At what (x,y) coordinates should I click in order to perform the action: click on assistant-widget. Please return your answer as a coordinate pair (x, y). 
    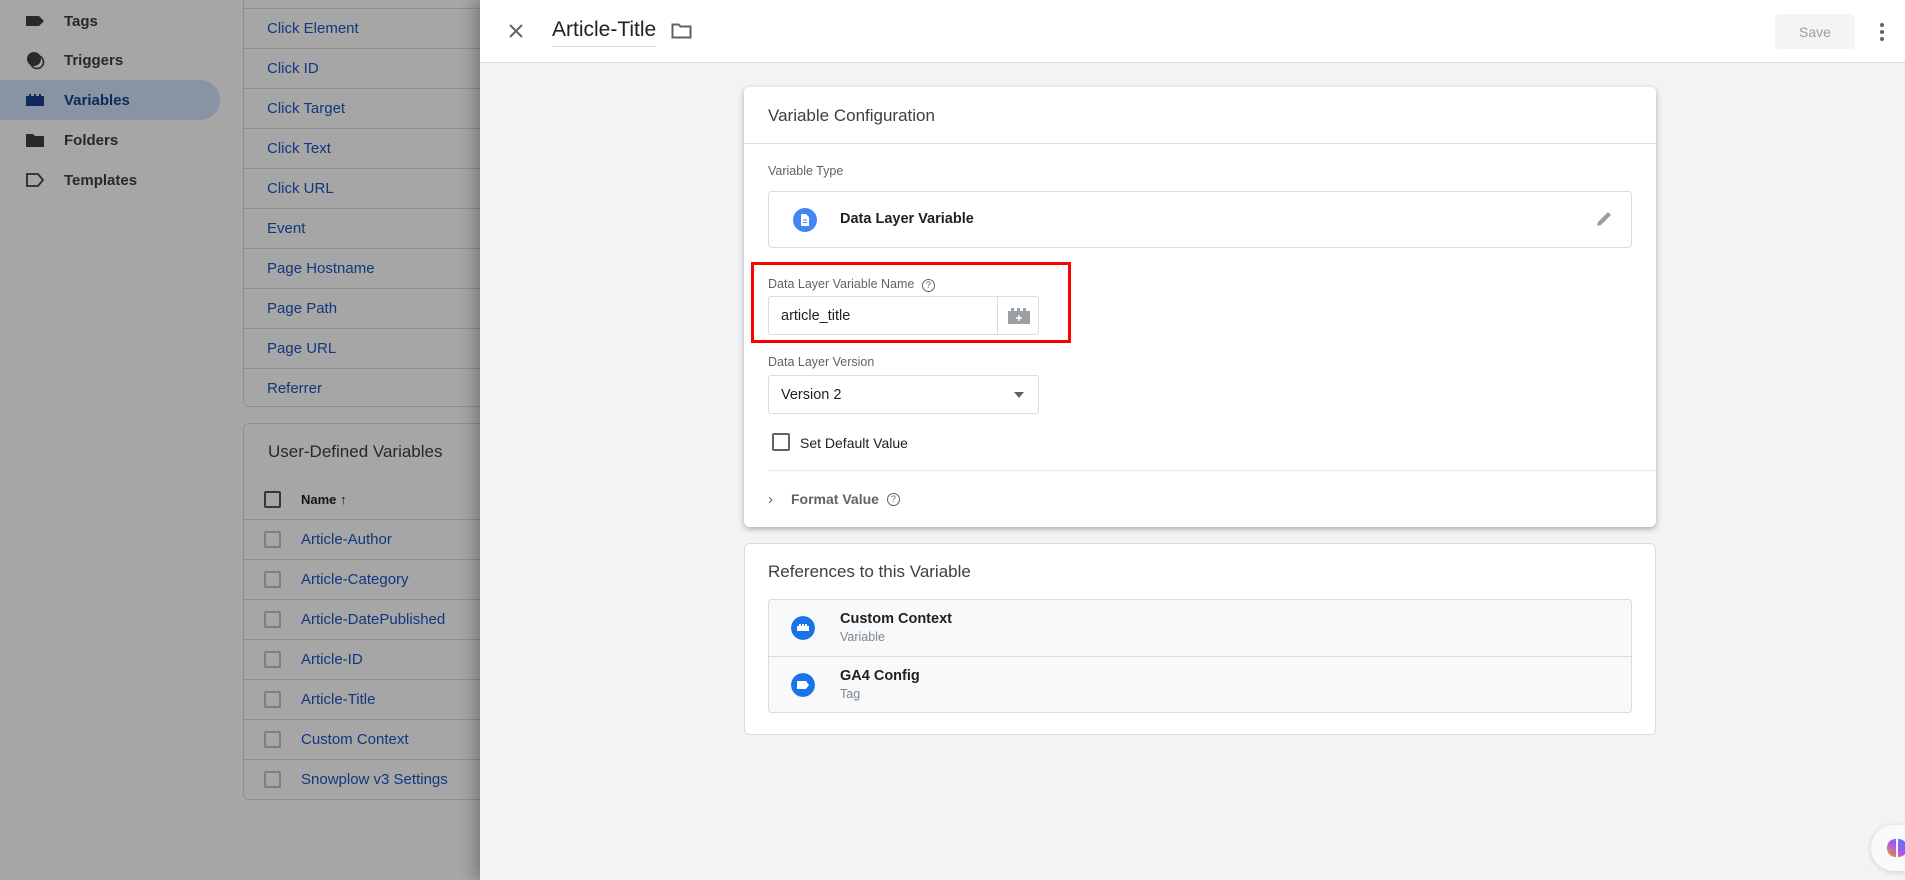
    Looking at the image, I should click on (1888, 848).